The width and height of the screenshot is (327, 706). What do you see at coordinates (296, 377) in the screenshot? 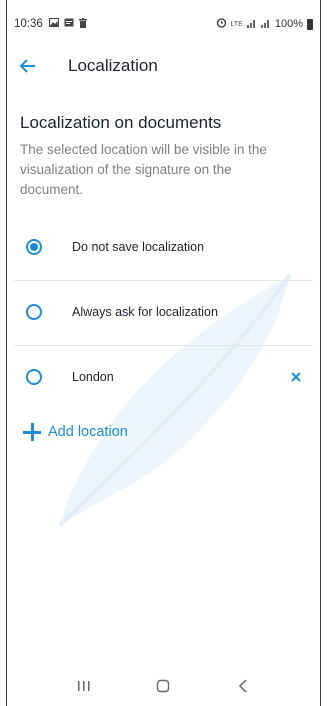
I see `close-icon` at bounding box center [296, 377].